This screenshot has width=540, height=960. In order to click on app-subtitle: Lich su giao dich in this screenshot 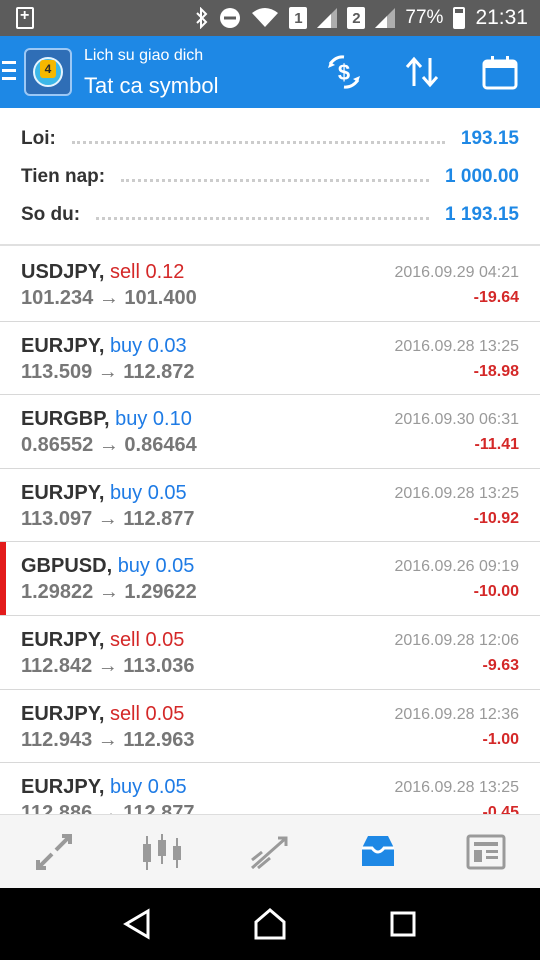, I will do `click(144, 55)`.